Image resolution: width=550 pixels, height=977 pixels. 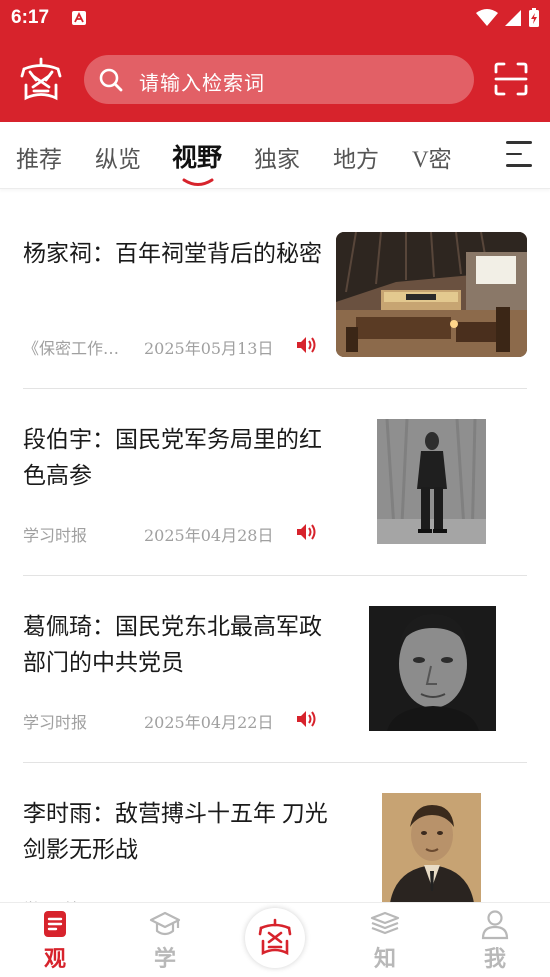 I want to click on battery-icon, so click(x=534, y=17).